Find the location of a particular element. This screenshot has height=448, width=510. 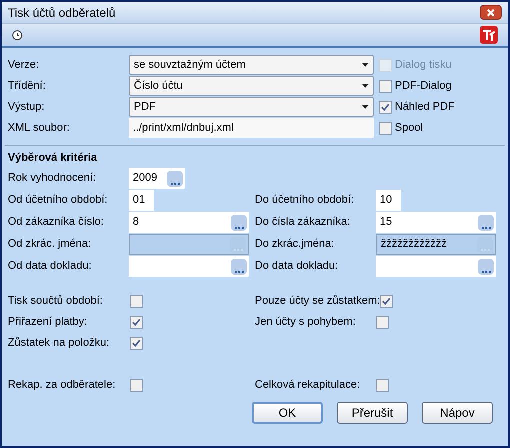

field-value: 10 is located at coordinates (386, 200).